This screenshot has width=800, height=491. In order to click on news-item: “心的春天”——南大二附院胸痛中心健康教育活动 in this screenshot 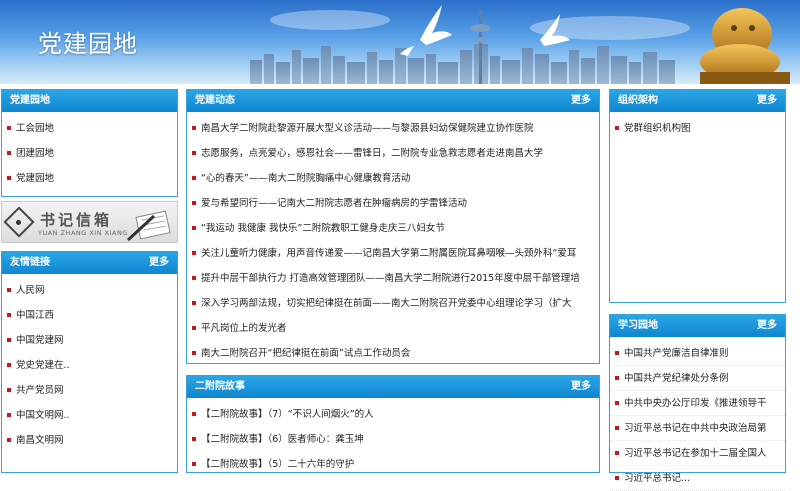, I will do `click(393, 178)`.